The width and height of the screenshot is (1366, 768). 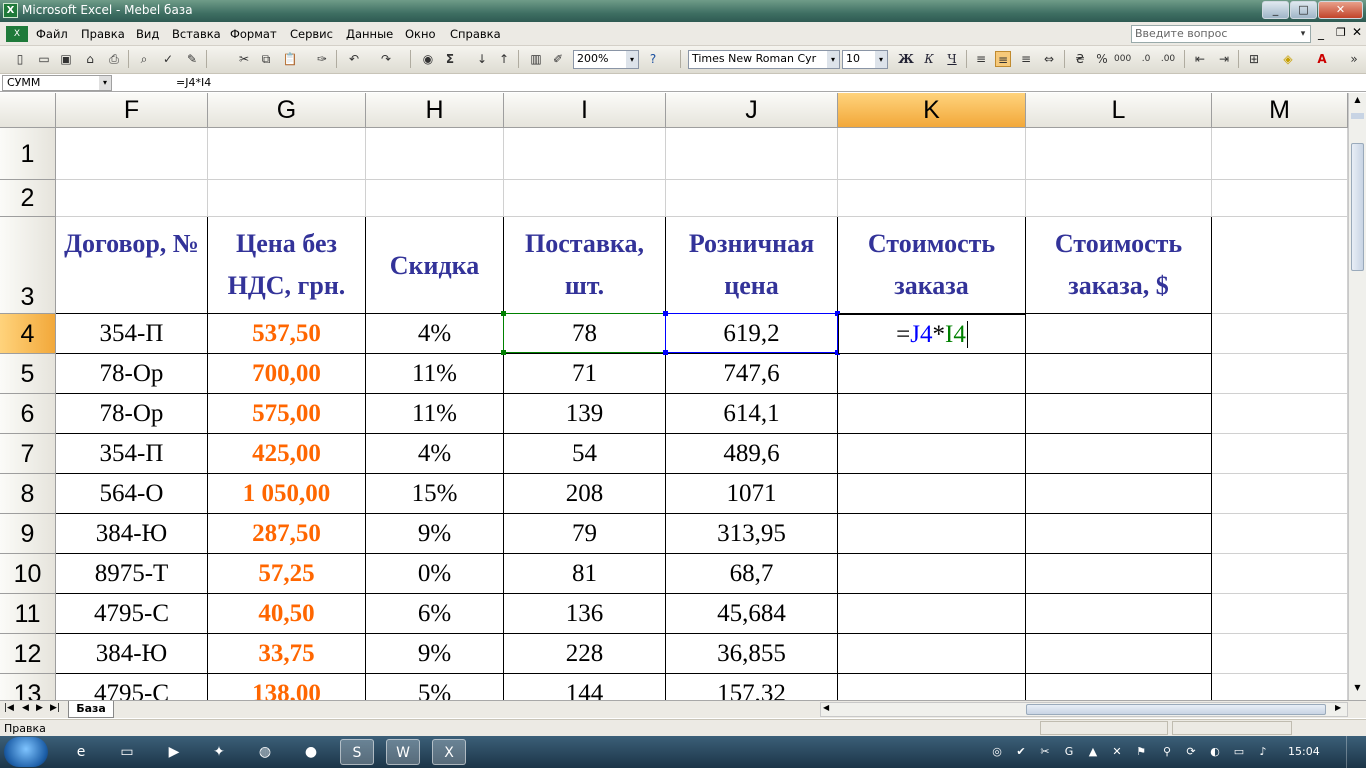 What do you see at coordinates (144, 59) in the screenshot?
I see `print-preview-icon: ⌕` at bounding box center [144, 59].